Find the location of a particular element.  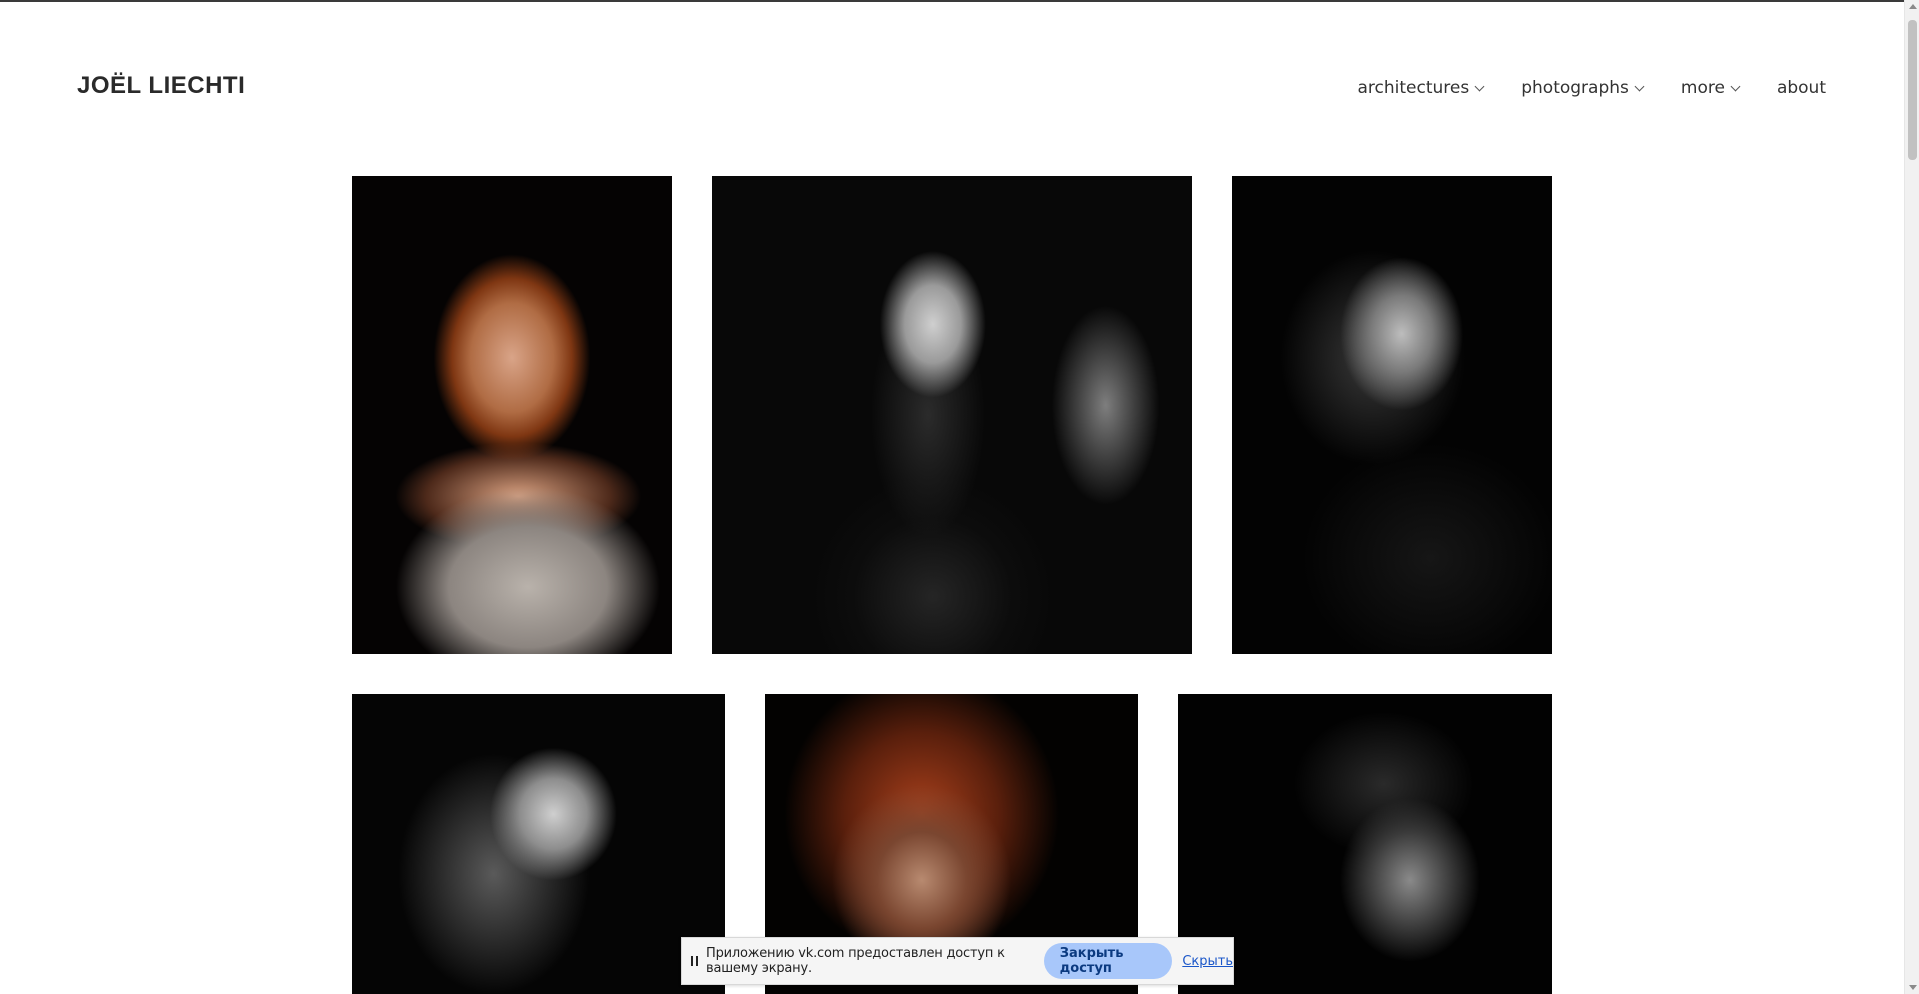

nav-item-label: about is located at coordinates (1801, 88).